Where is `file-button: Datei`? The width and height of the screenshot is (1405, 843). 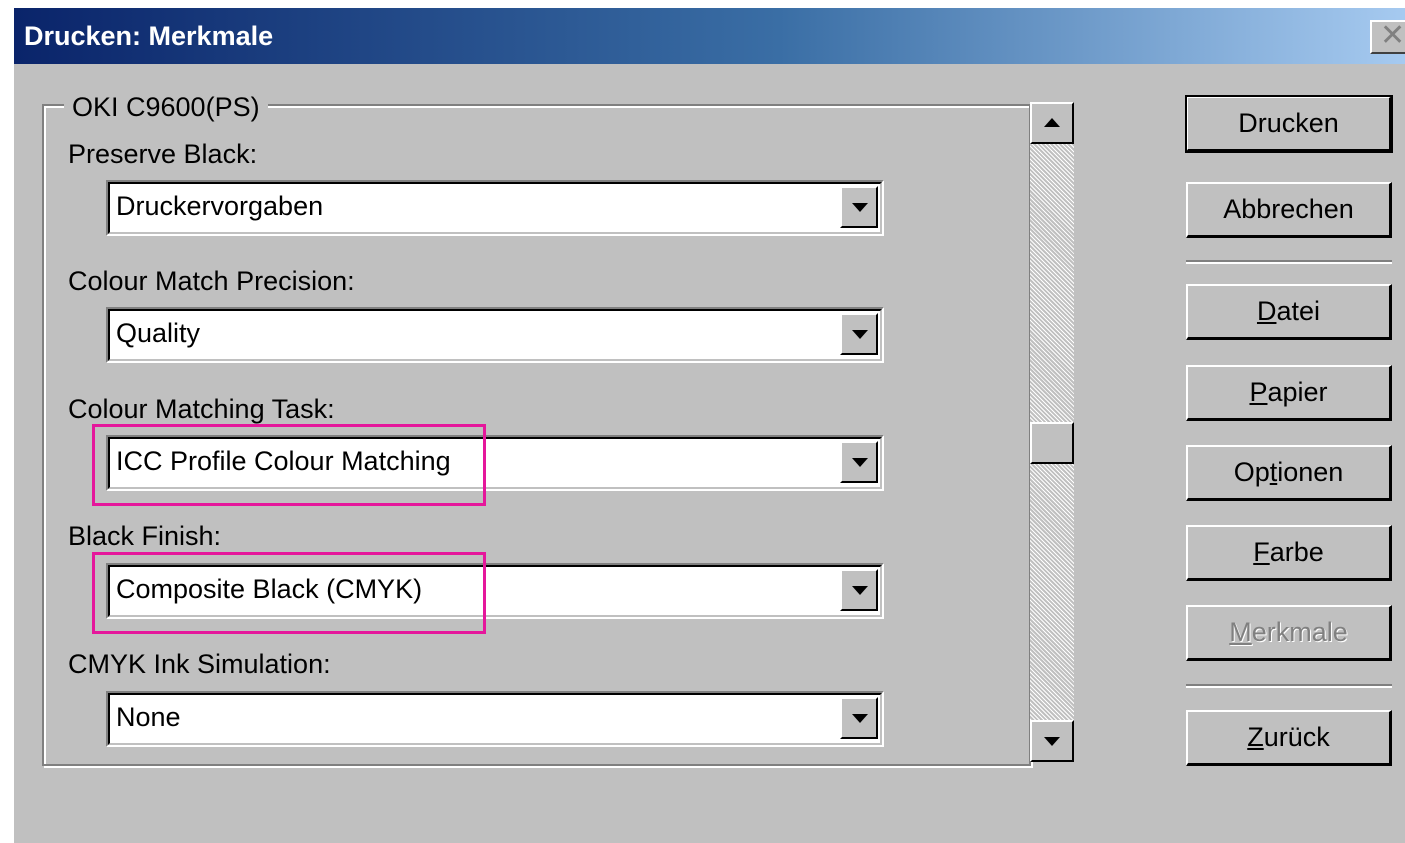
file-button: Datei is located at coordinates (1289, 312).